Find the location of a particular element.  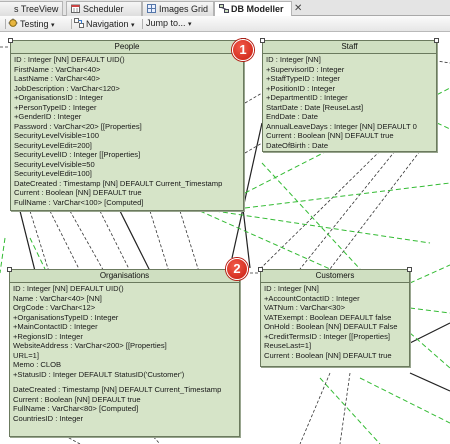

entity-title: People is located at coordinates (127, 47).